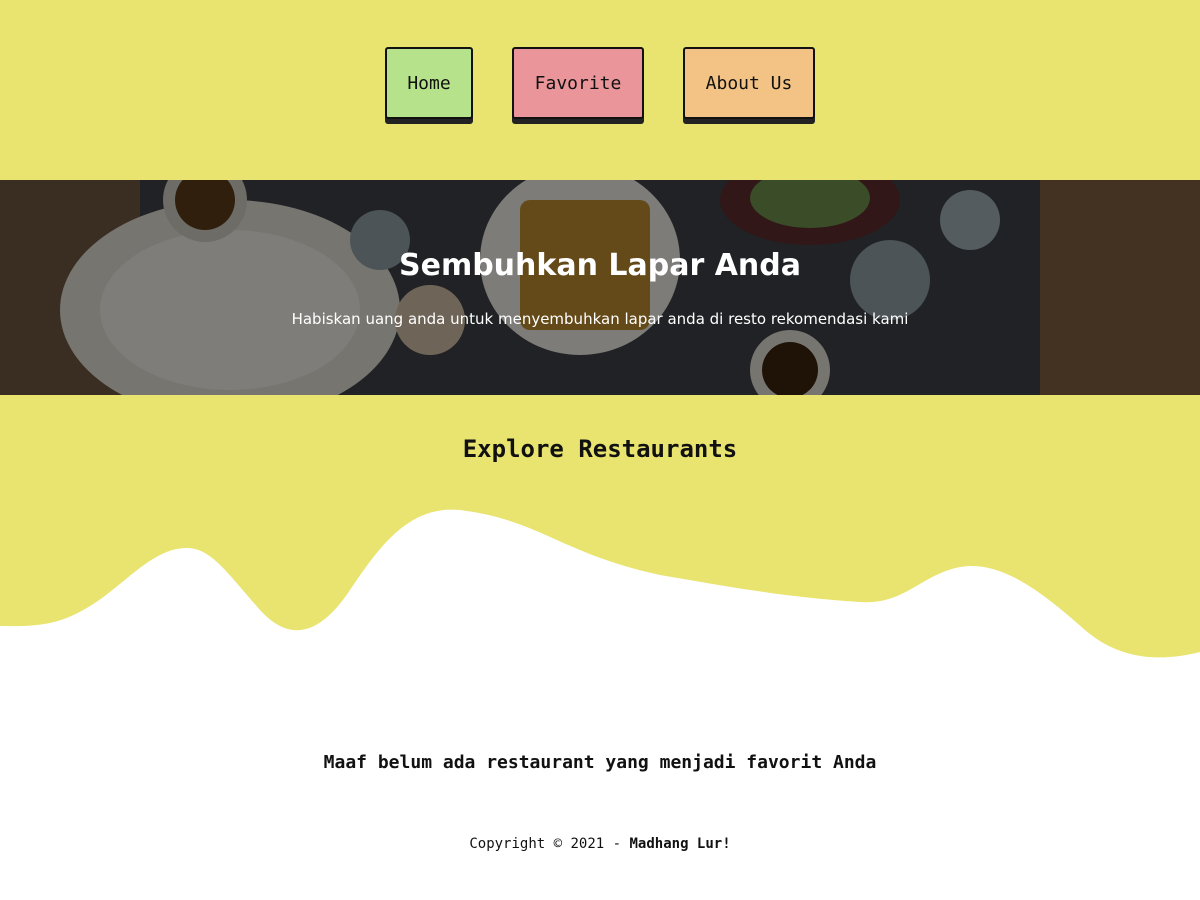 The image size is (1200, 900). I want to click on nav-home-button: Home, so click(429, 83).